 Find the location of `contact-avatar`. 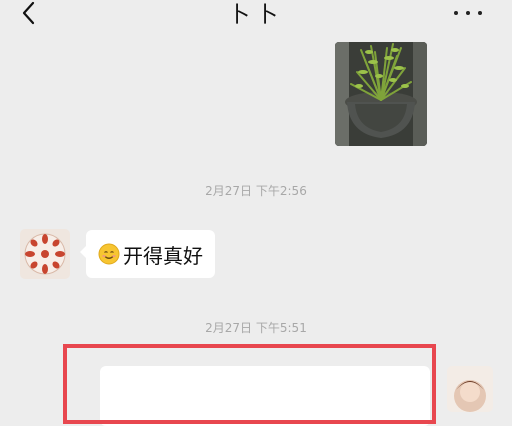

contact-avatar is located at coordinates (45, 254).